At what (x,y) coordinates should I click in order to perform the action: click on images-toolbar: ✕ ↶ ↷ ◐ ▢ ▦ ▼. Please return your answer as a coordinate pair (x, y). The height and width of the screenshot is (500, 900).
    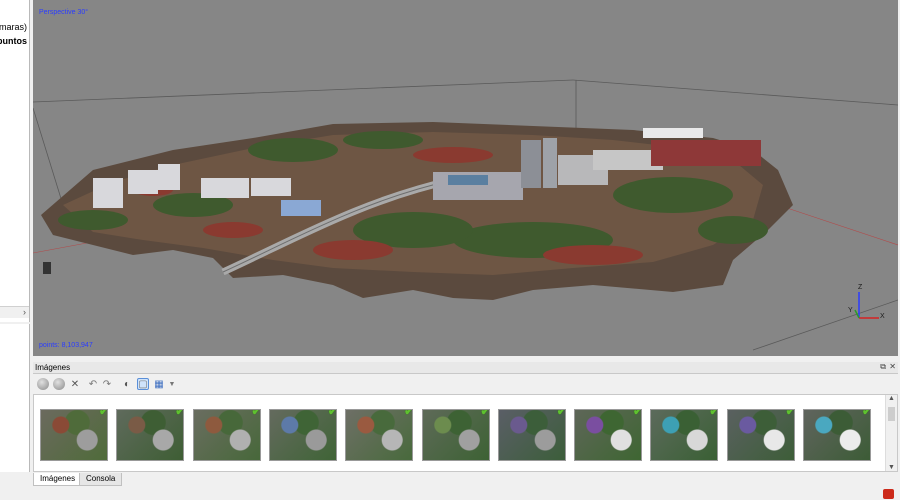
    Looking at the image, I should click on (465, 384).